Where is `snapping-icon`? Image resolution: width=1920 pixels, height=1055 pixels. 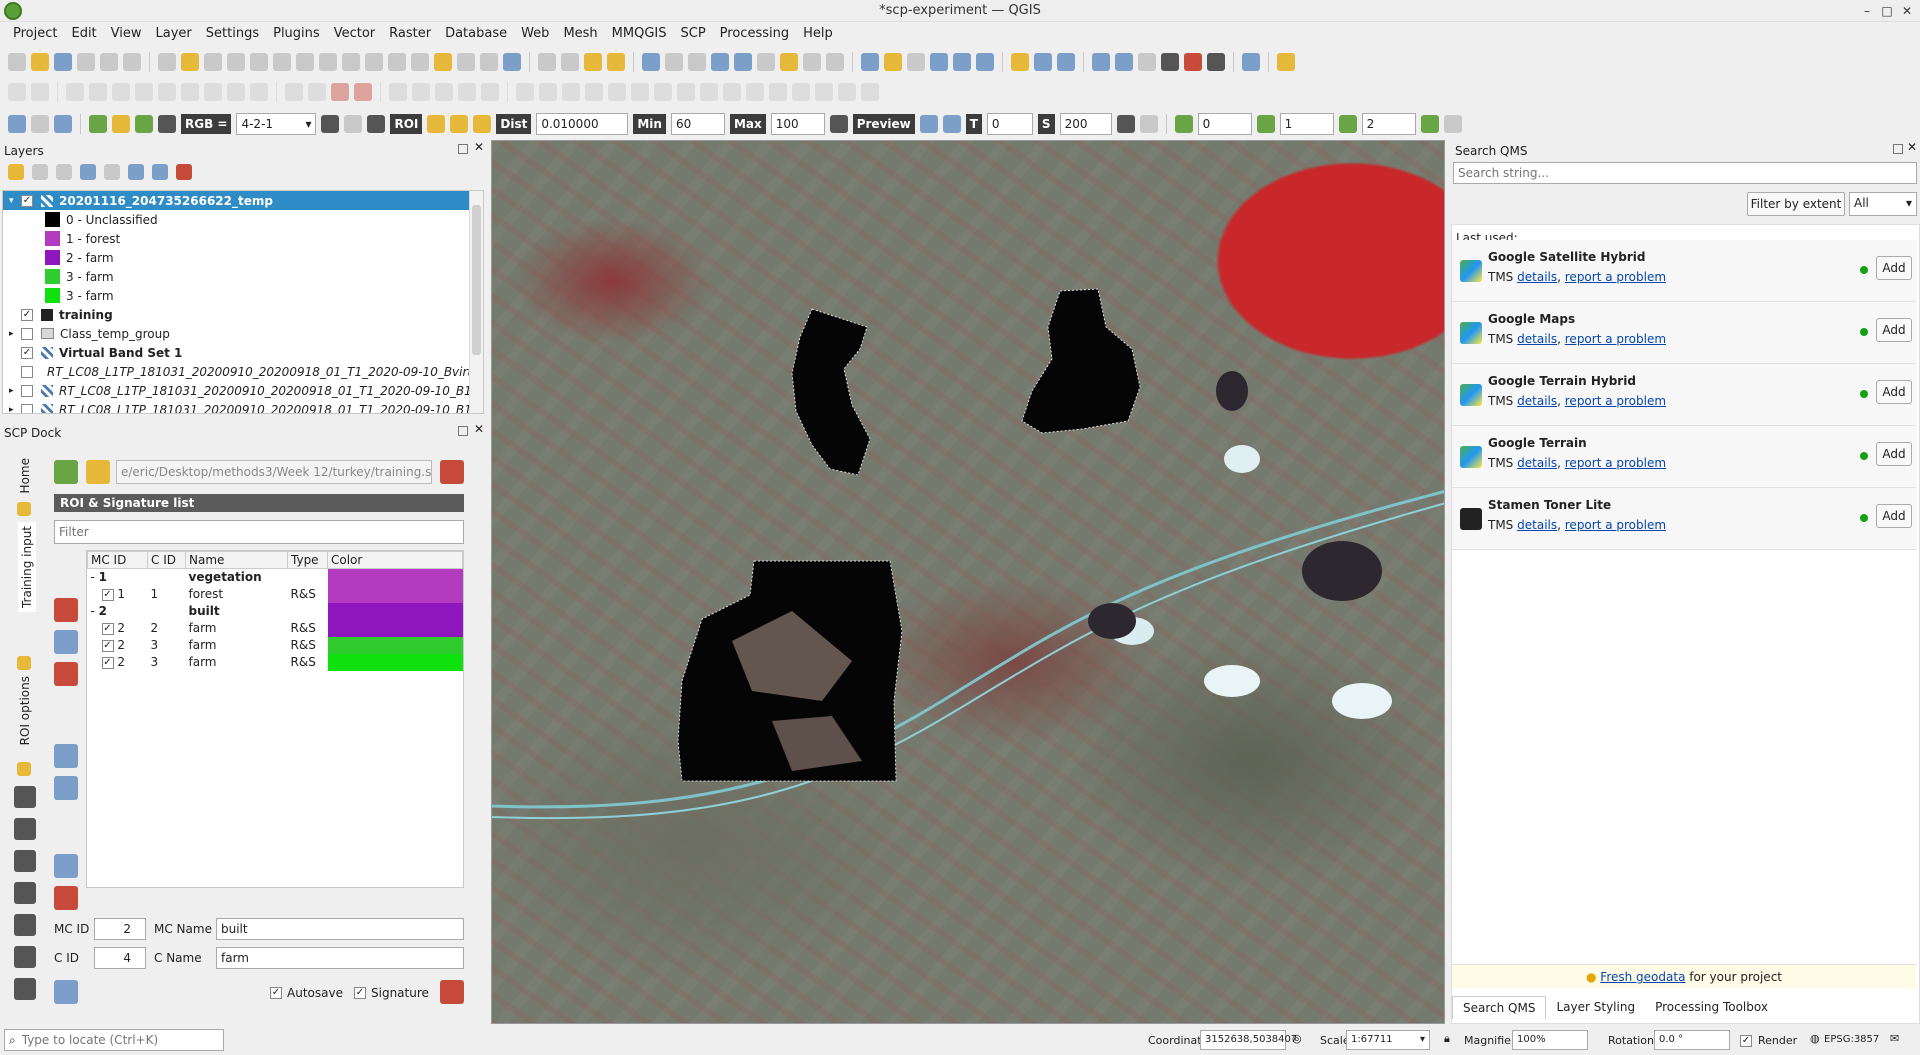
snapping-icon is located at coordinates (847, 92).